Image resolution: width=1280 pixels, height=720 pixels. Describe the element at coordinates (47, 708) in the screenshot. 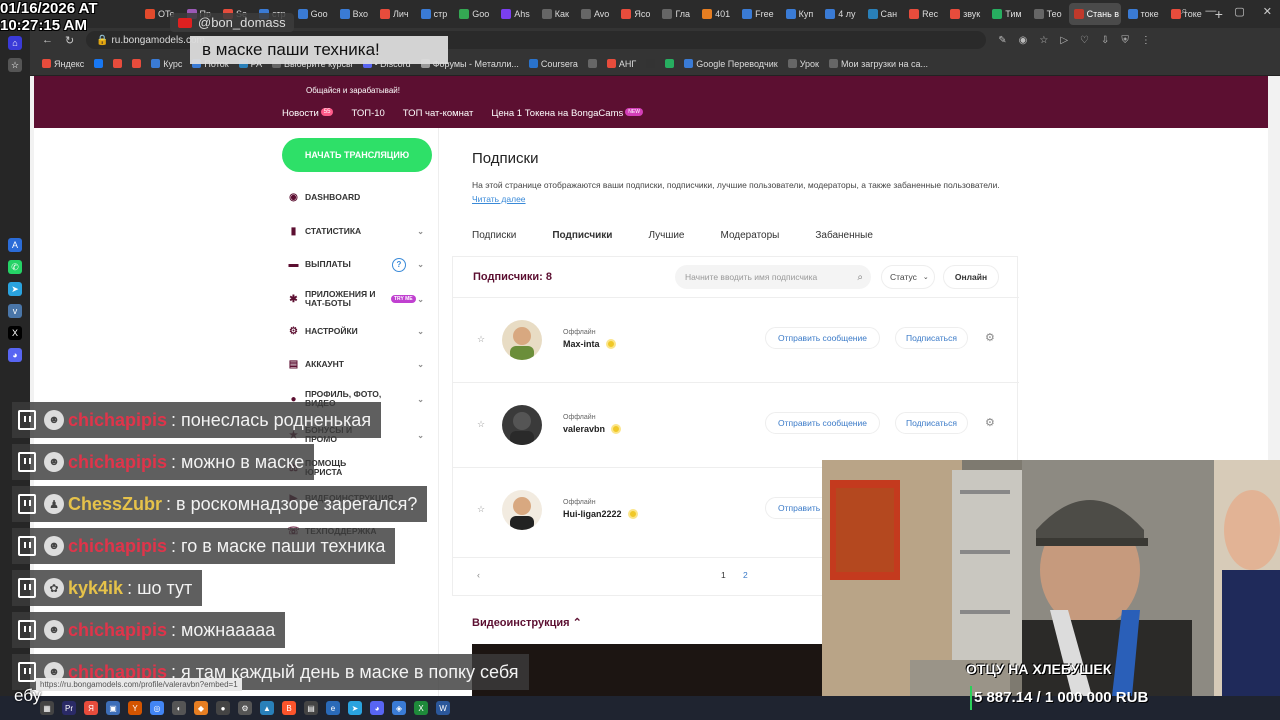

I see `task-view-icon: ▦` at that location.